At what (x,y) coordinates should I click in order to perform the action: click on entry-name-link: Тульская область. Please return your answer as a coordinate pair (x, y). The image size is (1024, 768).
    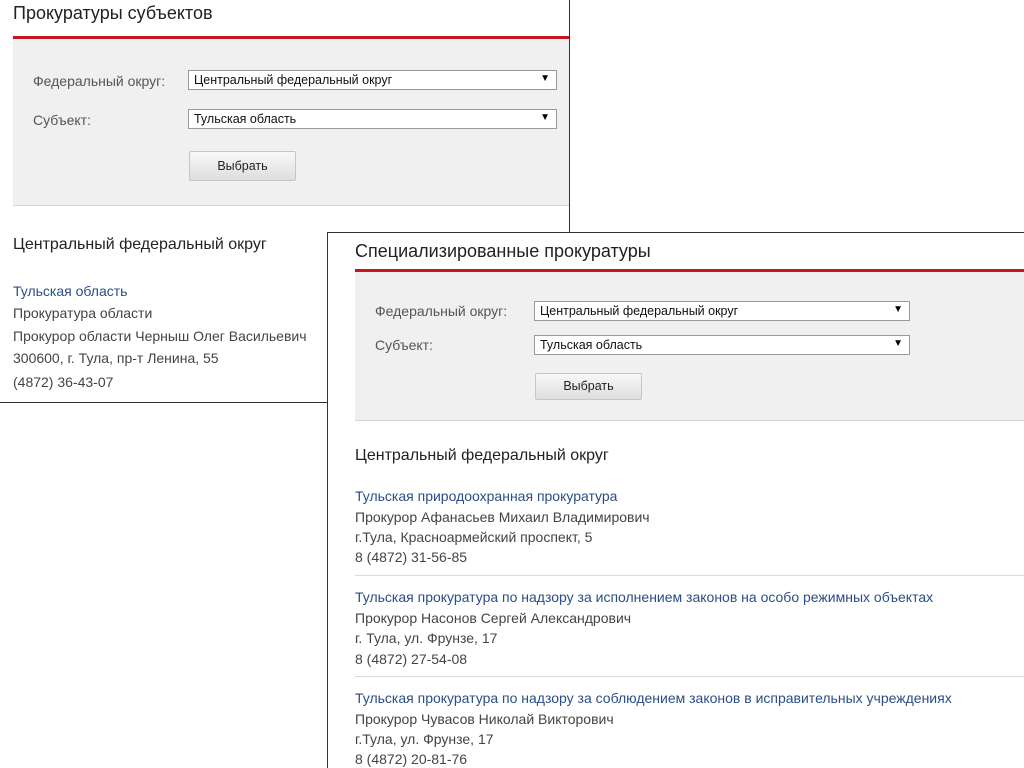
    Looking at the image, I should click on (70, 291).